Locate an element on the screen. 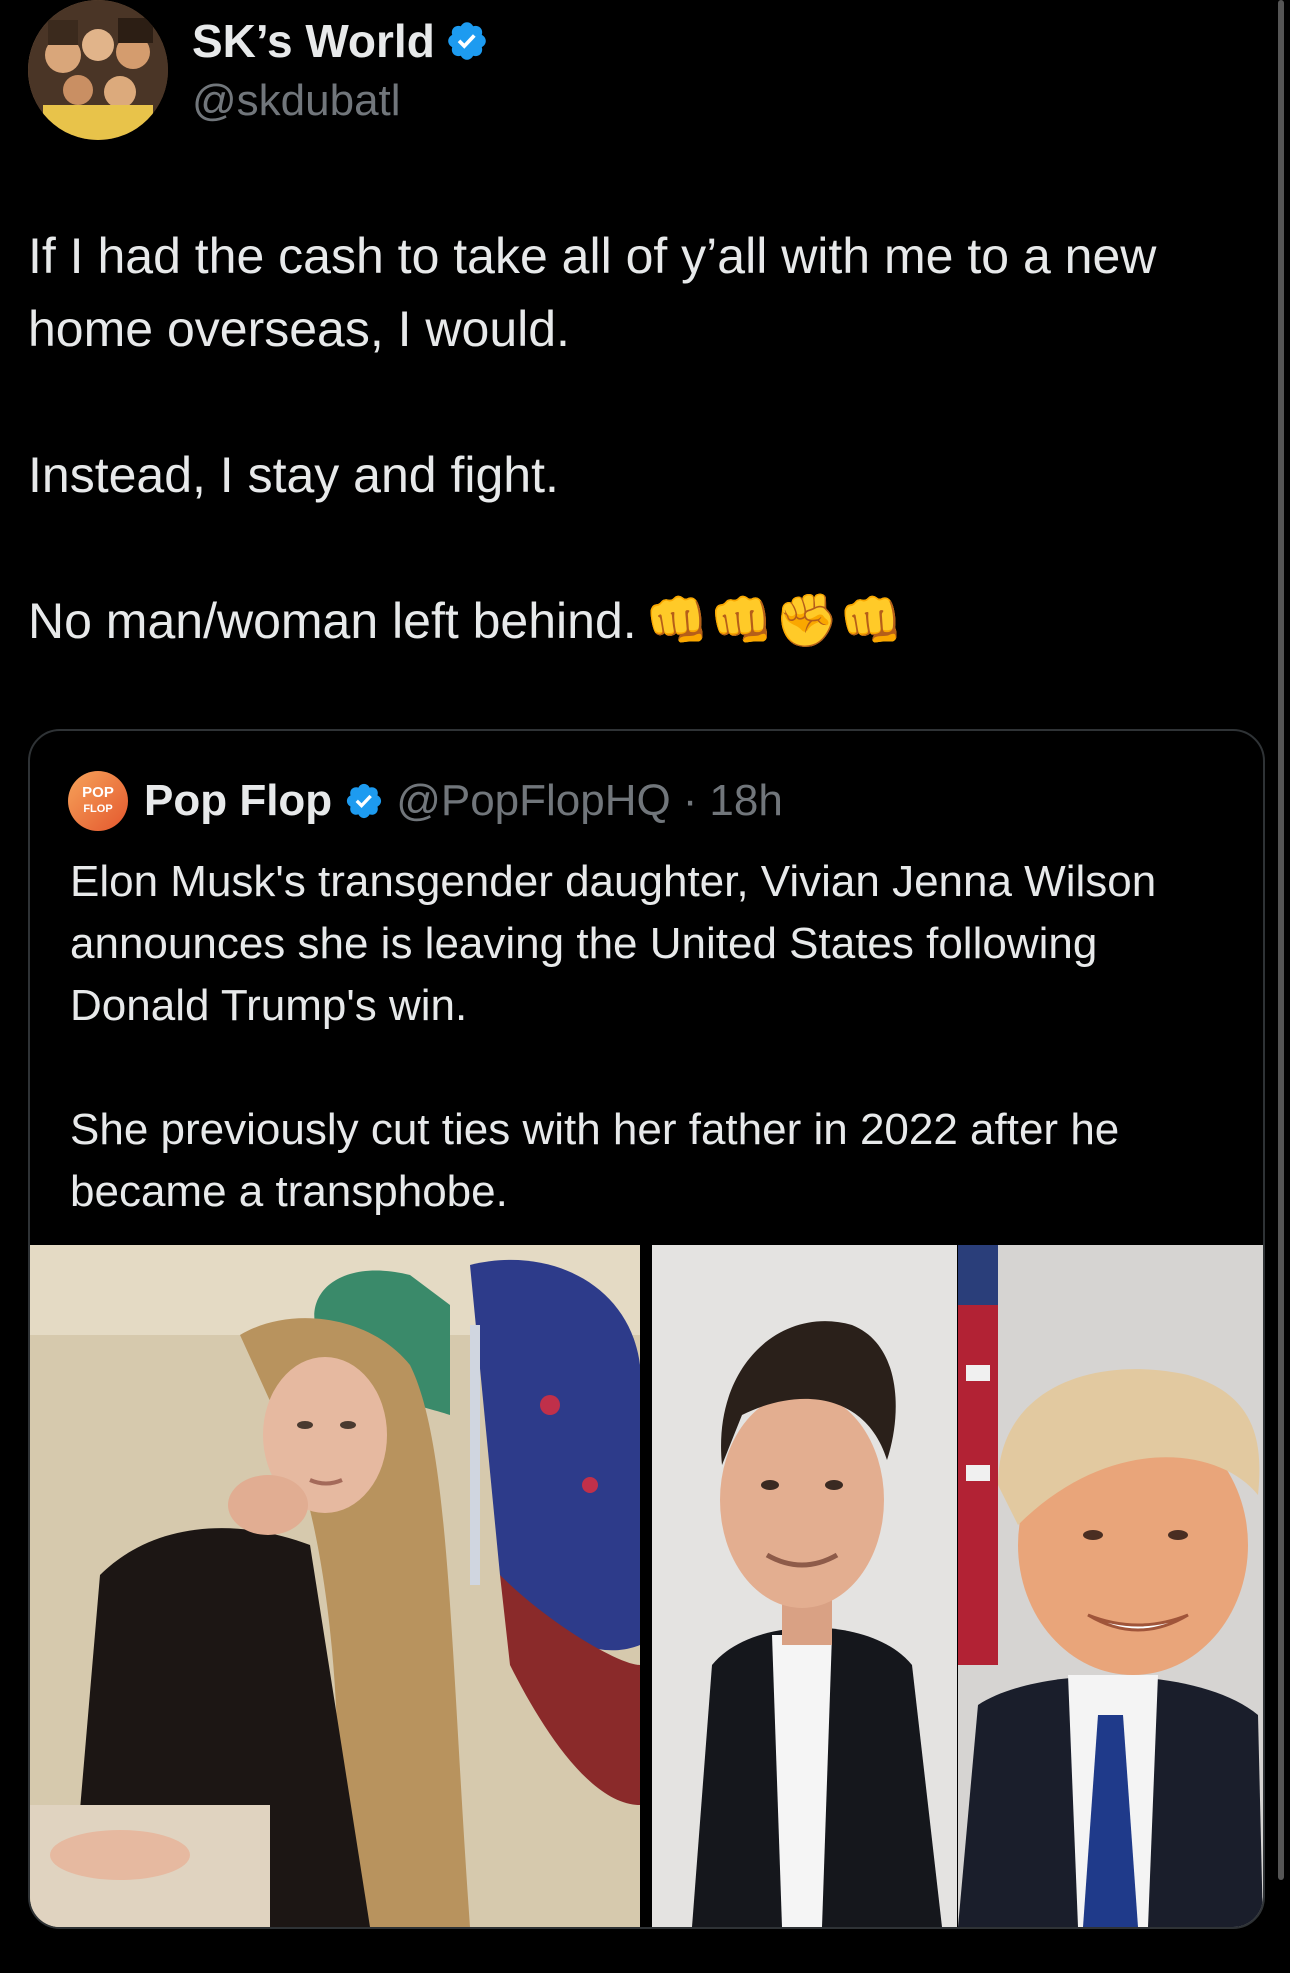  tweet-paragraph-3-row: No man/woman left behind. 👊👊✊👊 is located at coordinates (643, 621).